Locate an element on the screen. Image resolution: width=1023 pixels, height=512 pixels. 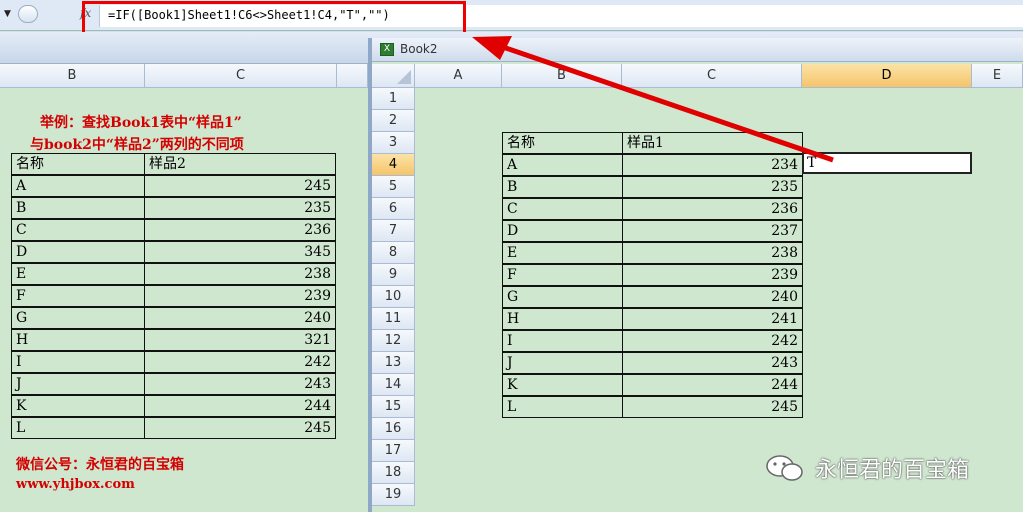
row-header: 4 is located at coordinates (393, 165).